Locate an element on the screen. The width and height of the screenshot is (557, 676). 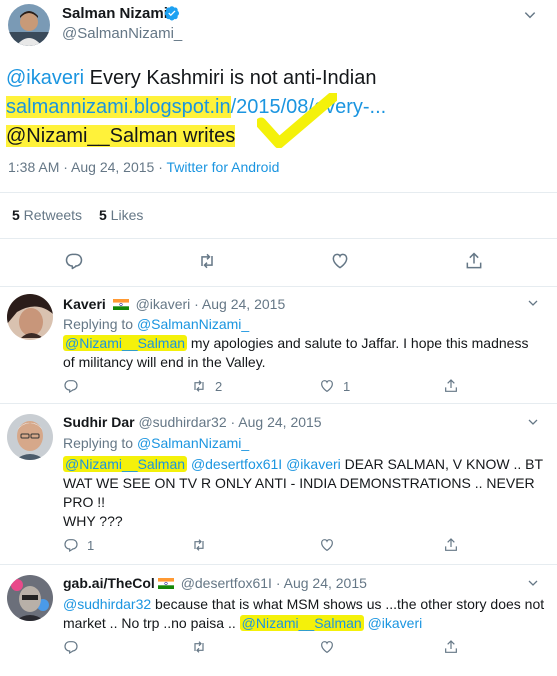
reply-actions: 2 1 is located at coordinates (288, 389).